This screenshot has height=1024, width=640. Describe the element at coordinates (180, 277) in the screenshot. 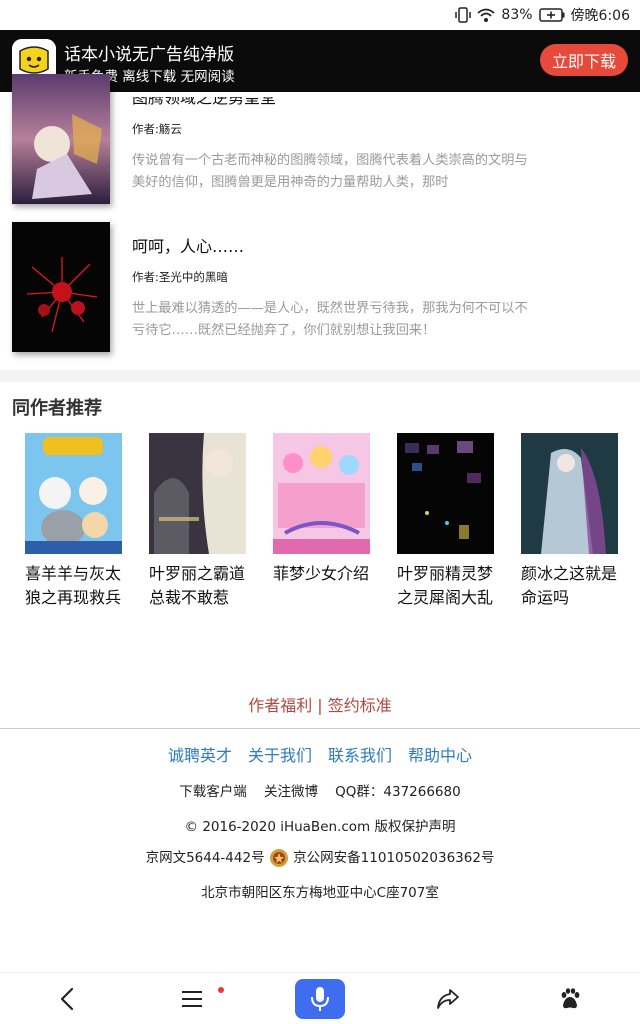

I see `book-author: 作者:圣光中的黑暗` at that location.